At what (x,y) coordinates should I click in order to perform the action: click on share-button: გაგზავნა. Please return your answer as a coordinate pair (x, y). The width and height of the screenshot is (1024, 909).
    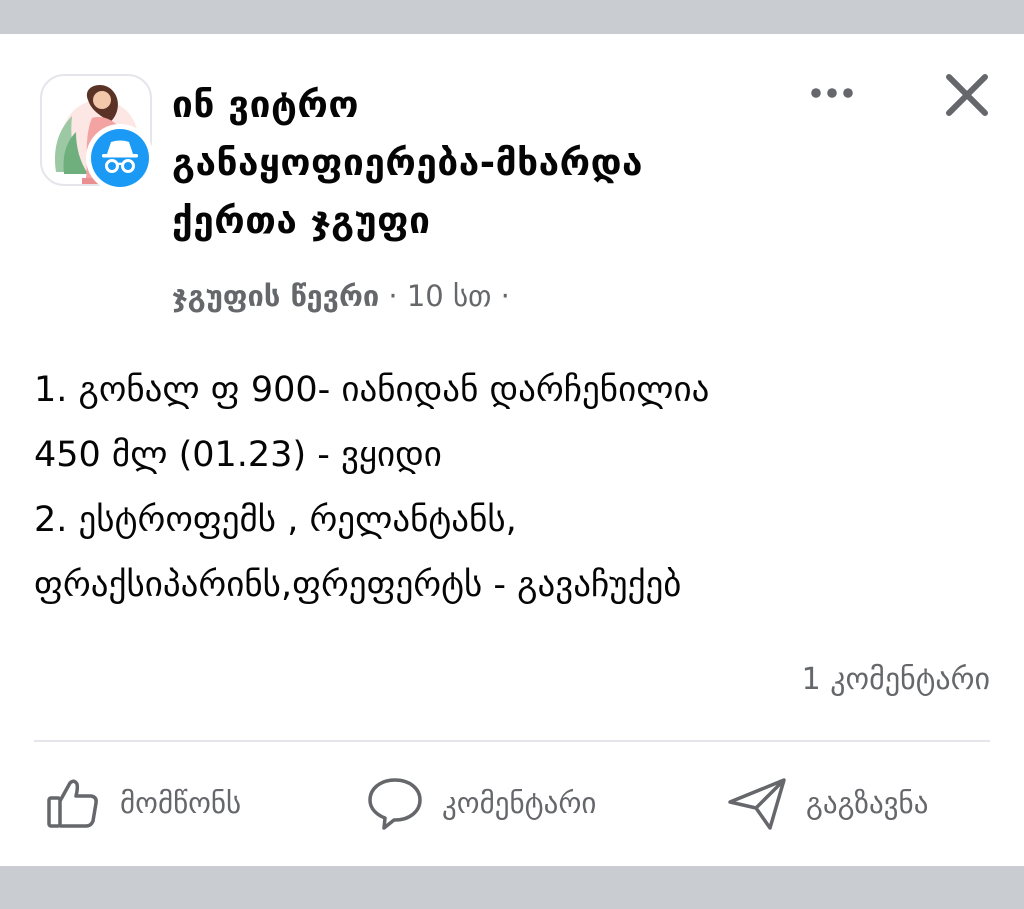
    Looking at the image, I should click on (827, 803).